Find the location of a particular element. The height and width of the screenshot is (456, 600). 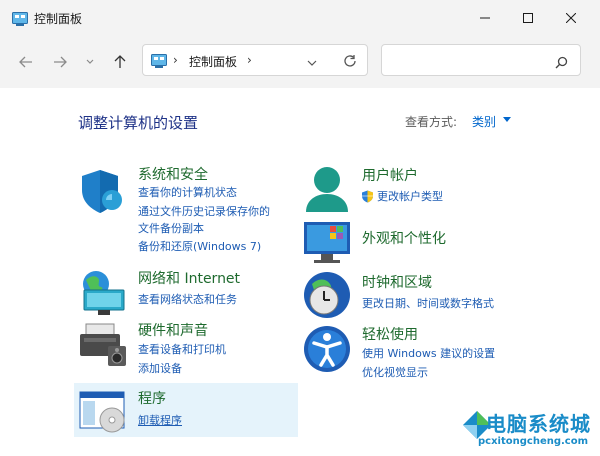

watermark-text: 电脑系统城 is located at coordinates (538, 424).